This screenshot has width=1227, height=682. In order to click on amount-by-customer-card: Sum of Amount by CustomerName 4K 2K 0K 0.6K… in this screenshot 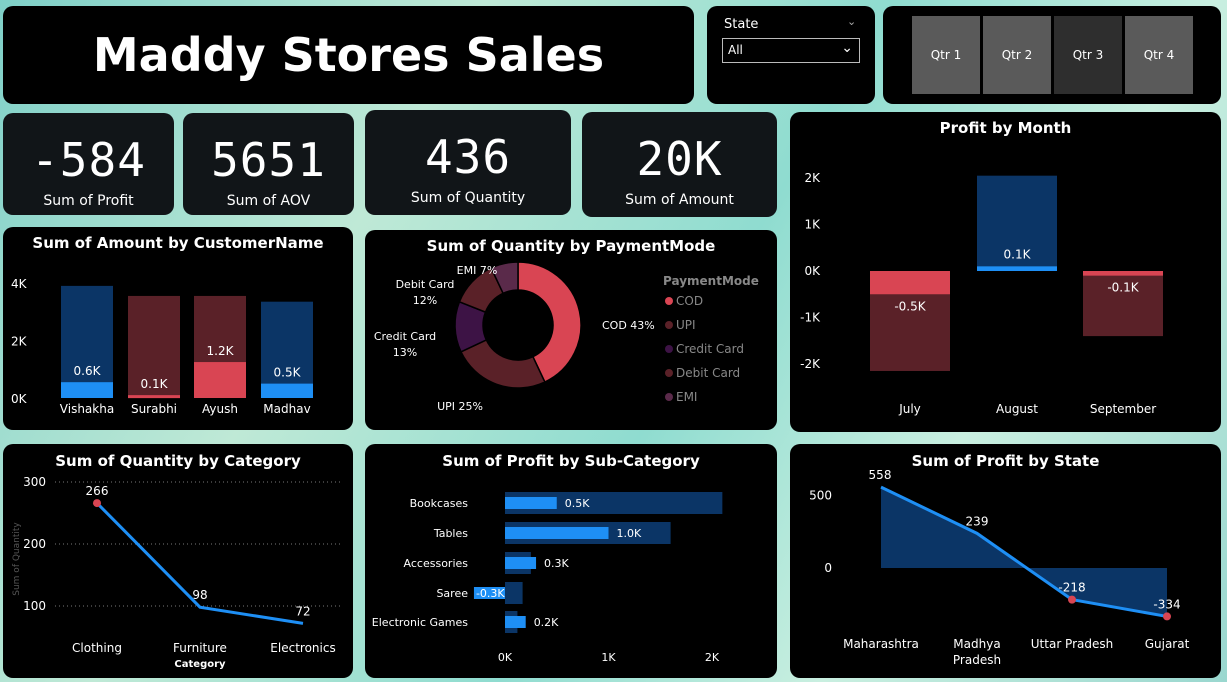, I will do `click(178, 328)`.